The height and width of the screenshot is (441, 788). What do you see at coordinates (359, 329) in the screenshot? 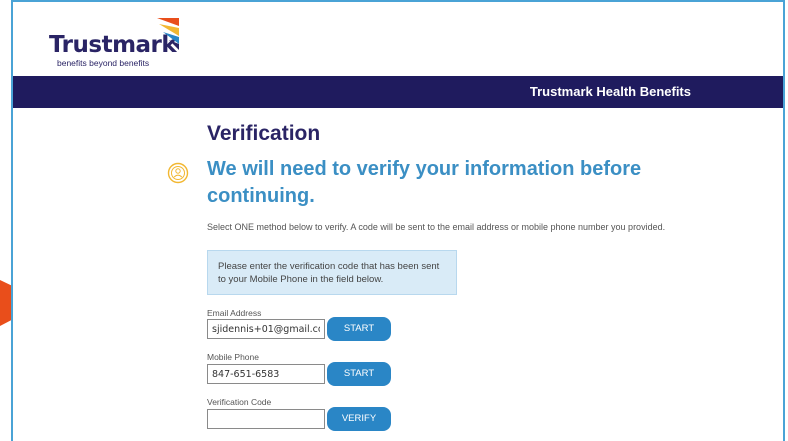
I see `email-start-button: START` at bounding box center [359, 329].